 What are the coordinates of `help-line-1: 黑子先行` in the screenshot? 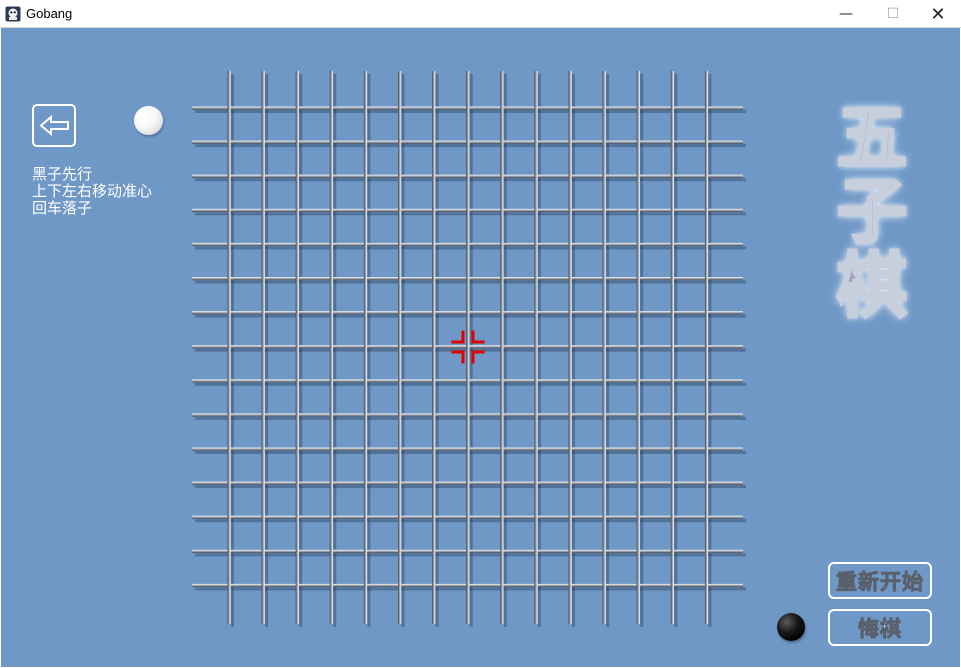 It's located at (62, 174).